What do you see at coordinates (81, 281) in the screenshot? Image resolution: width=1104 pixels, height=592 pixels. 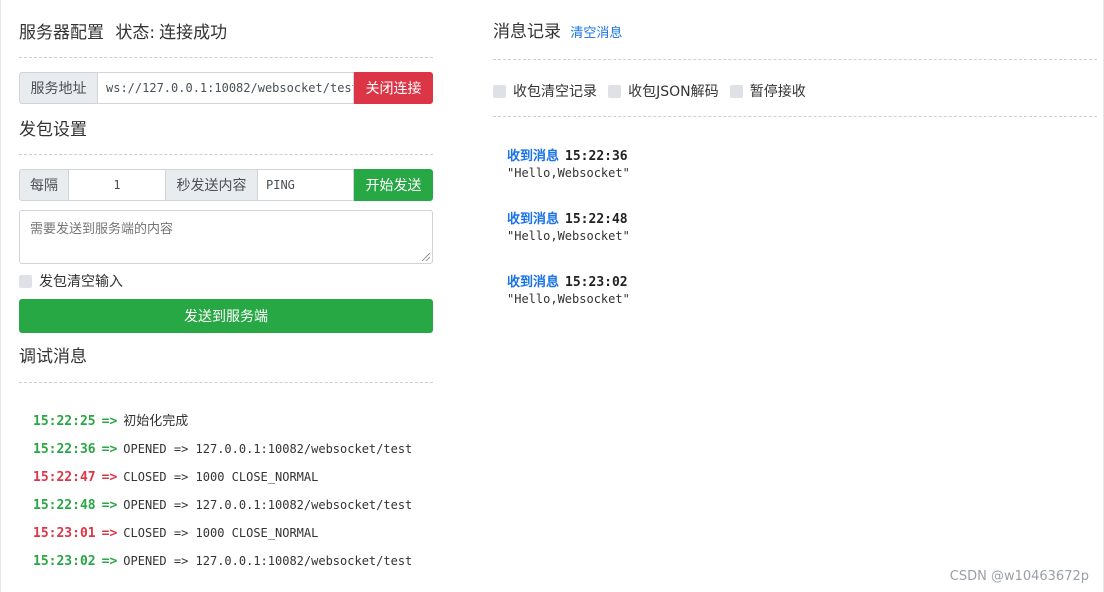 I see `clear-input-label: 发包清空输入` at bounding box center [81, 281].